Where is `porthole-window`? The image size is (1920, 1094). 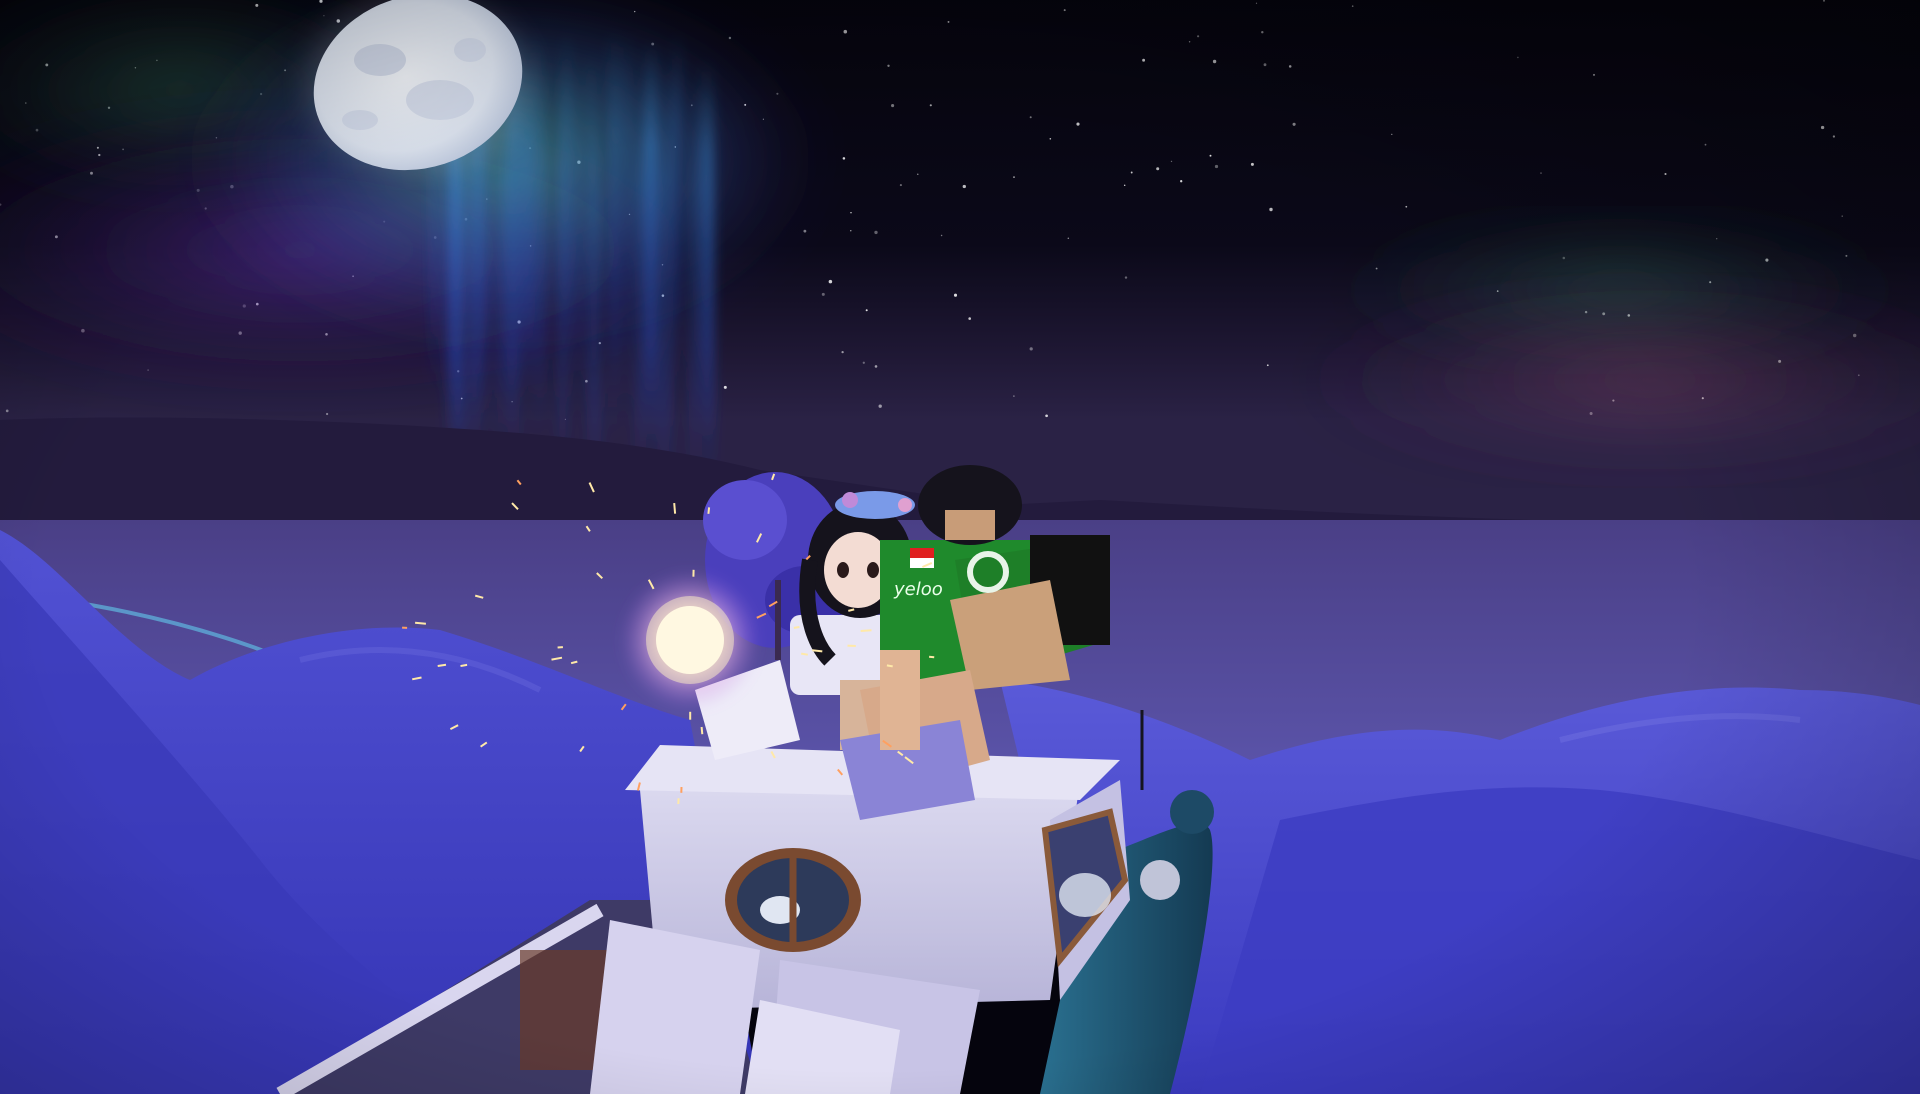 porthole-window is located at coordinates (793, 900).